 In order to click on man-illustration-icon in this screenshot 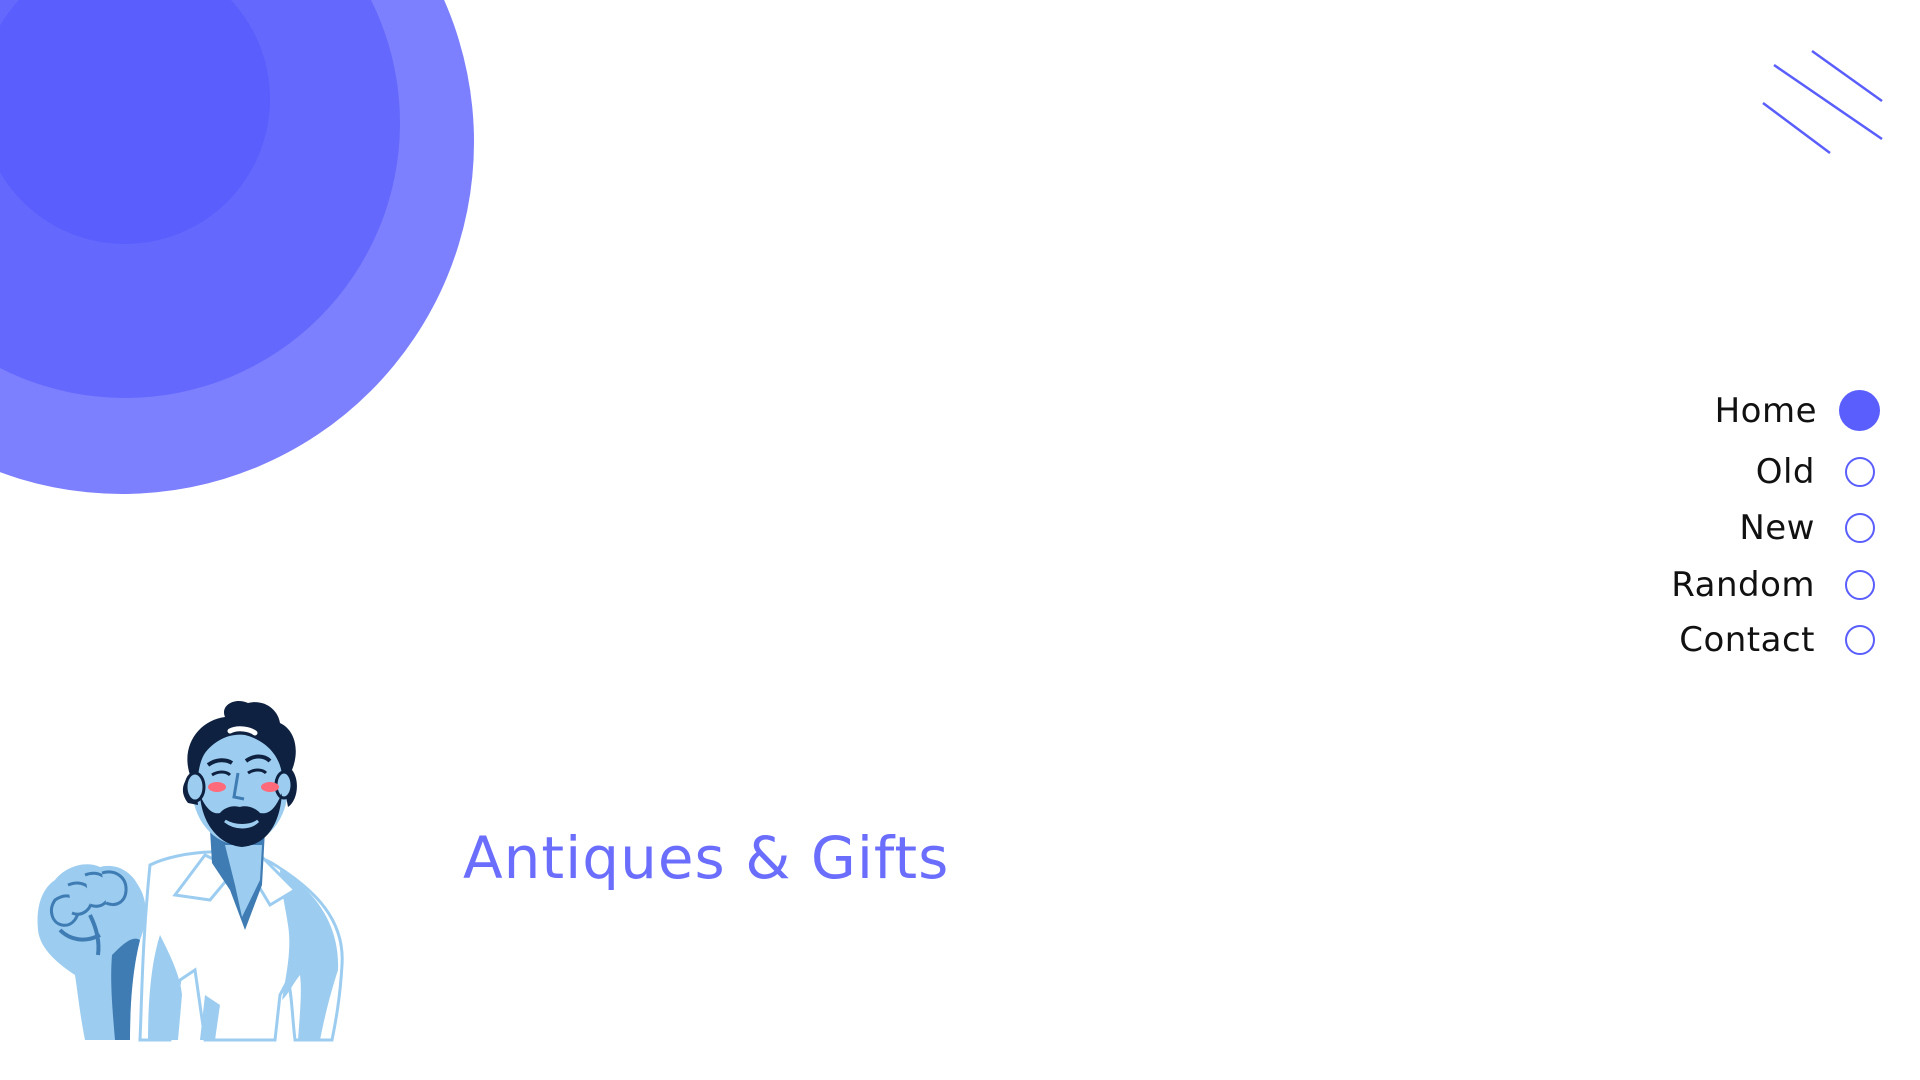, I will do `click(190, 871)`.